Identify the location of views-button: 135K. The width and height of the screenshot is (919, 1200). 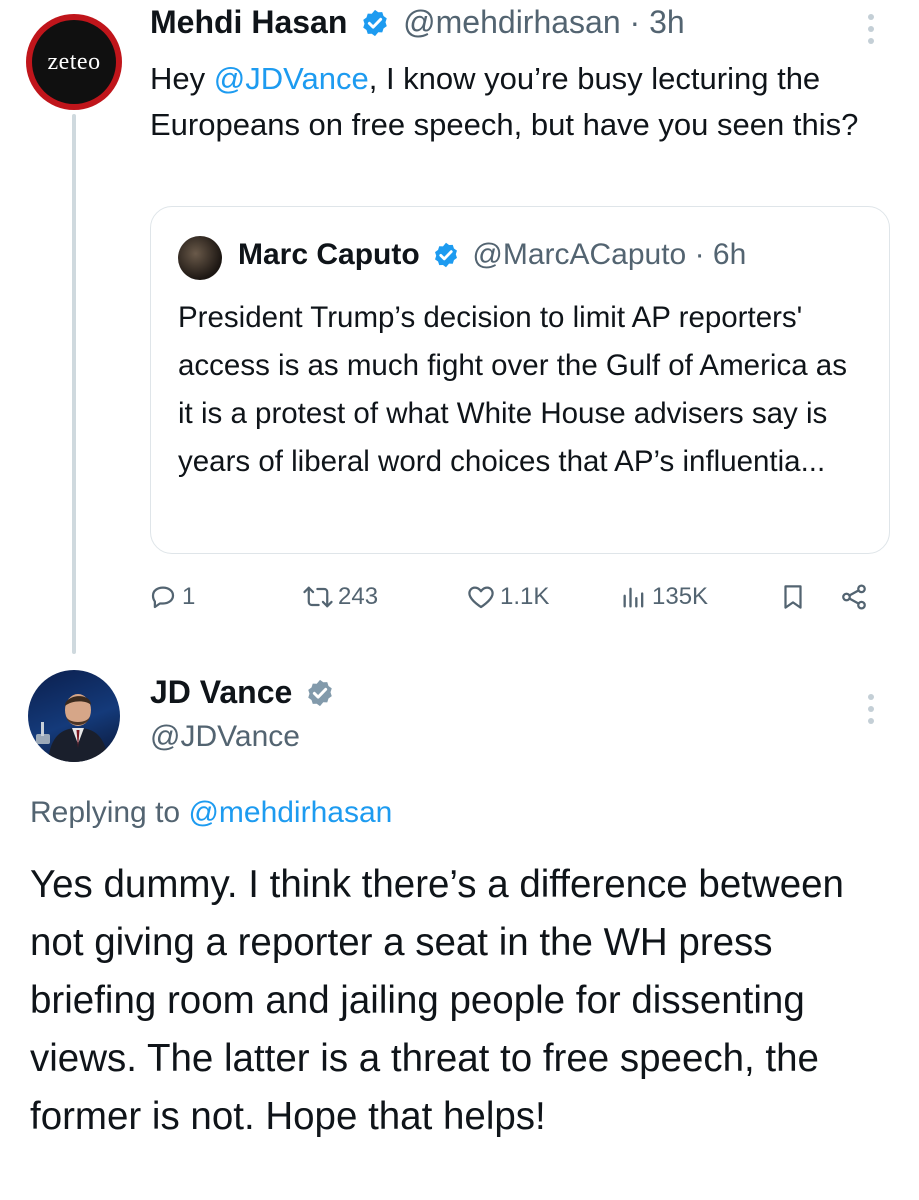
(664, 597).